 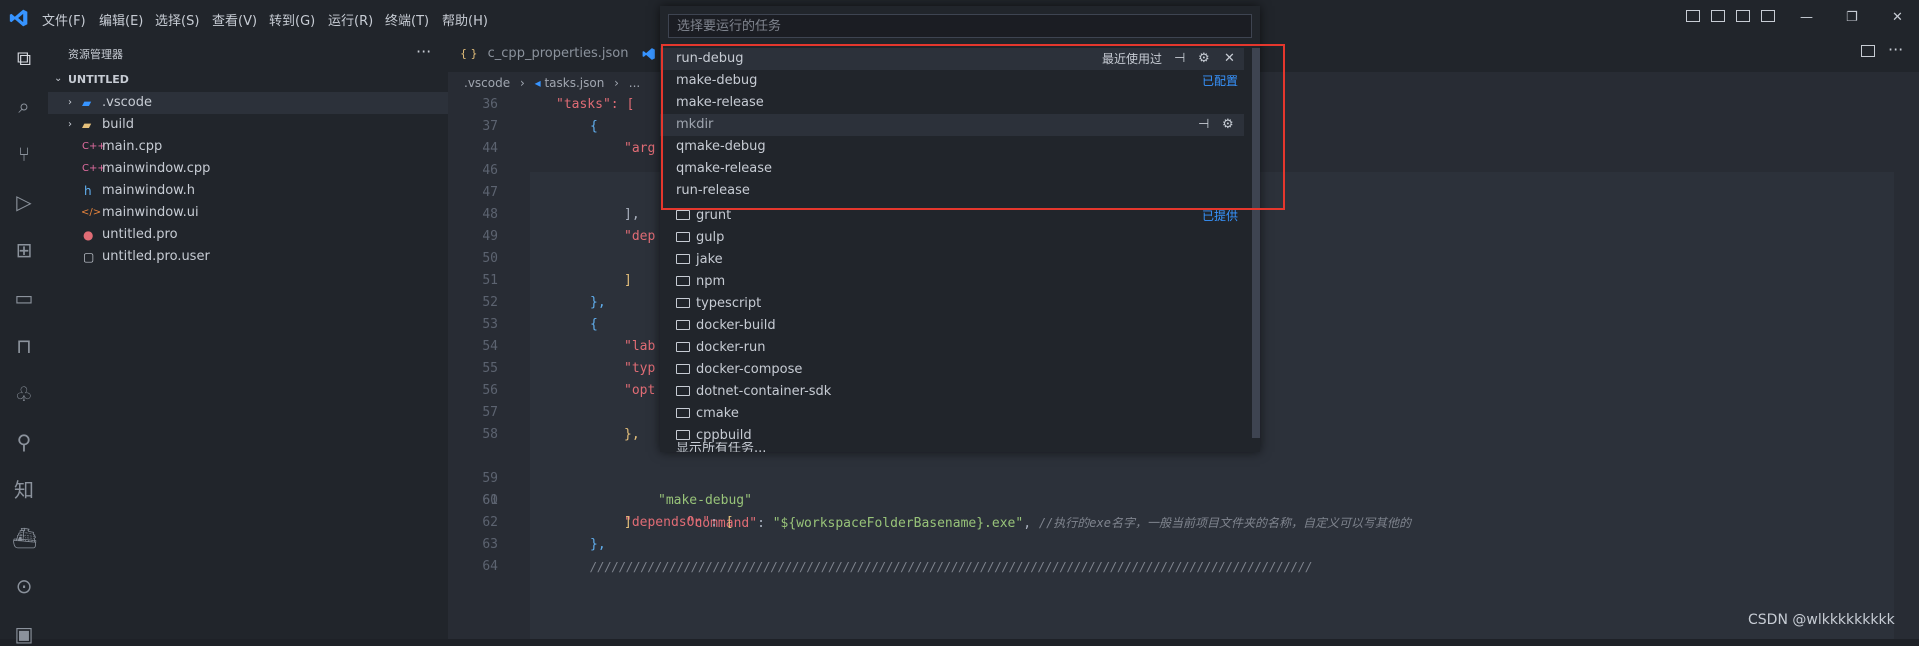 I want to click on close-button: ✕, so click(x=1897, y=17).